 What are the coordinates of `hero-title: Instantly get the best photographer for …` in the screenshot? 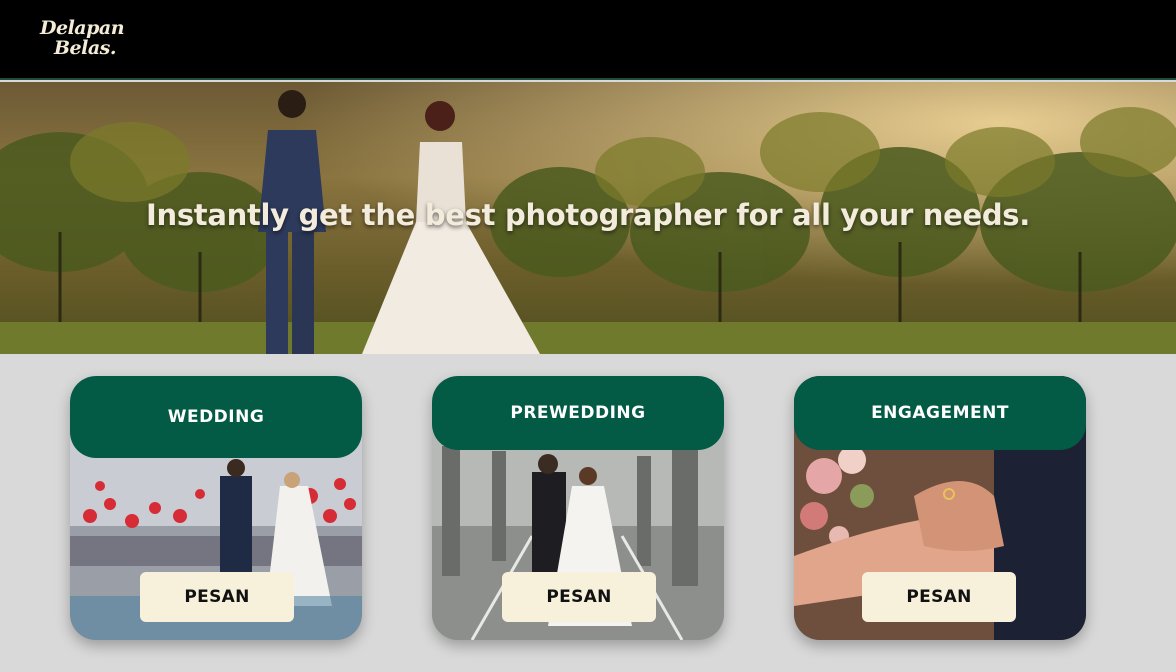 It's located at (588, 215).